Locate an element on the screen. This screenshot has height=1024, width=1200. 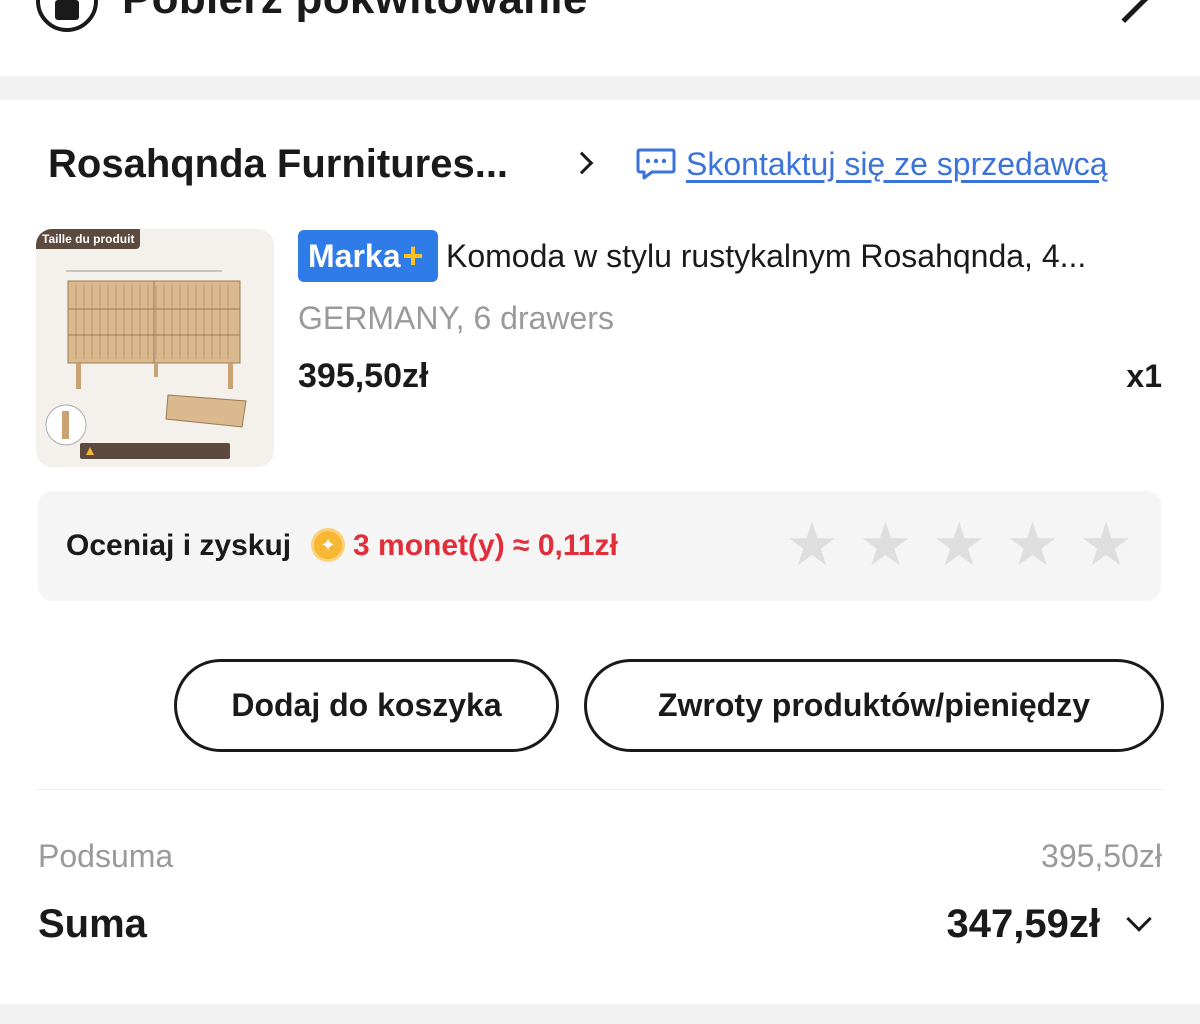
coin-reward: 3 monet(y) ≈ 0,11zł is located at coordinates (485, 545).